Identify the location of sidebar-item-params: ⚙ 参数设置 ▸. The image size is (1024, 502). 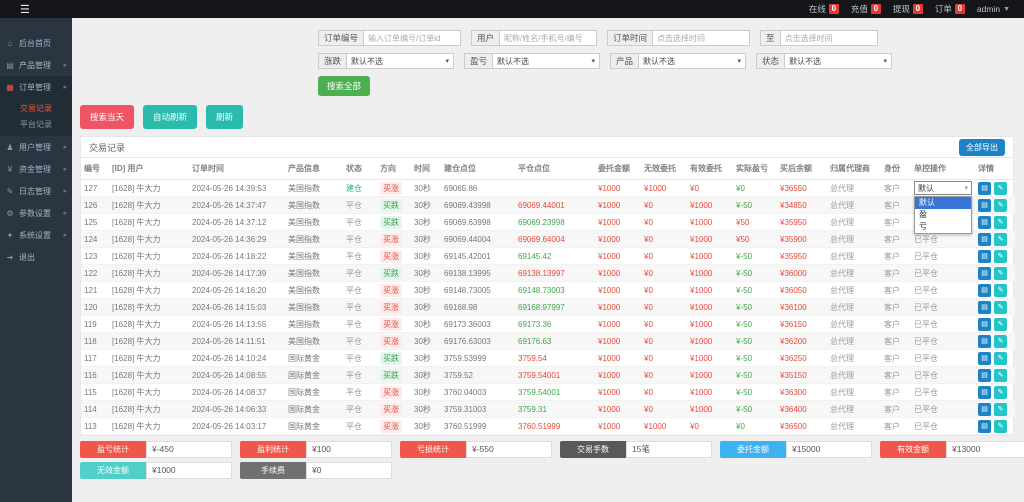
(36, 213).